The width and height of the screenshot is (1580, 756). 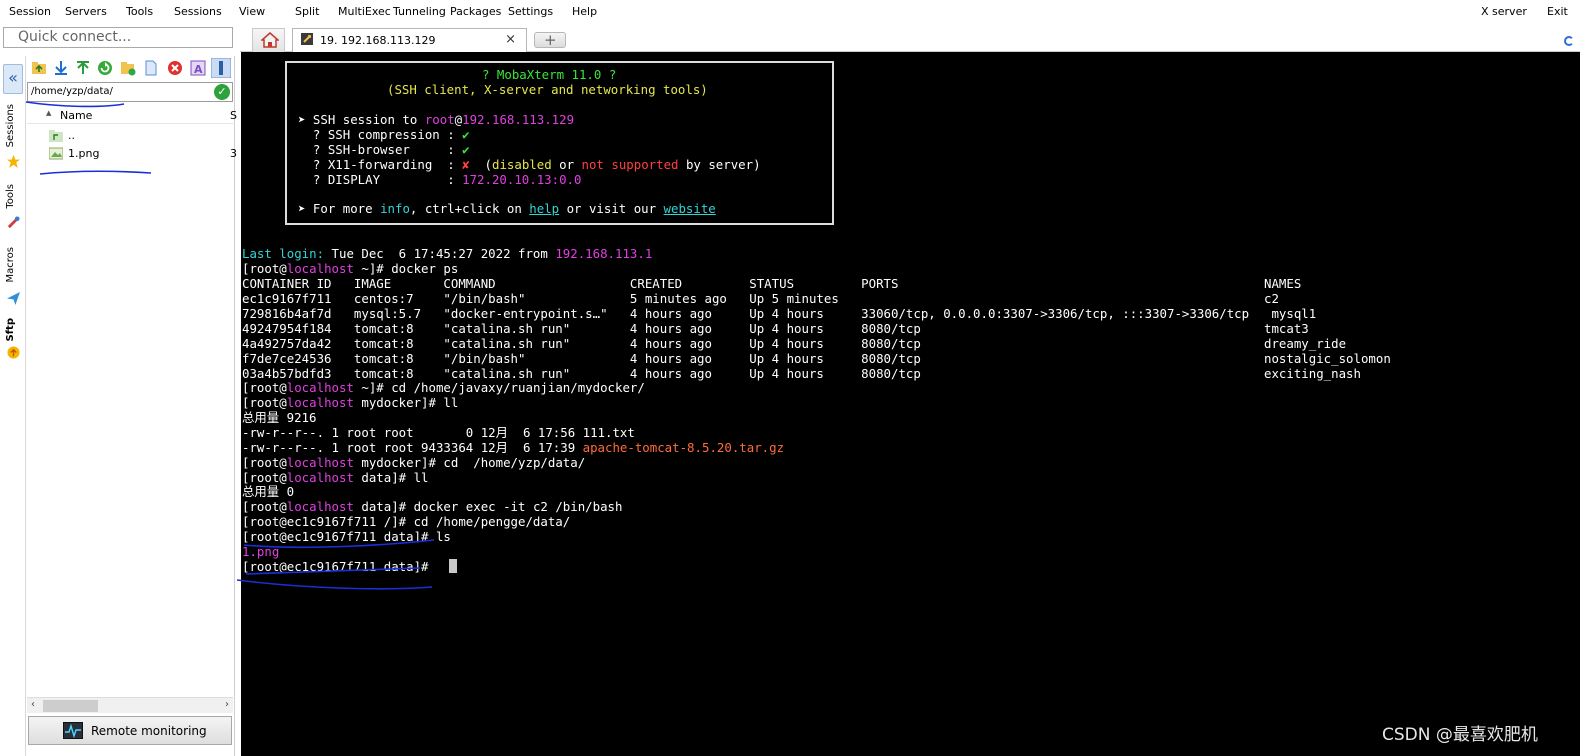 I want to click on follow-terminal-icon, so click(x=221, y=68).